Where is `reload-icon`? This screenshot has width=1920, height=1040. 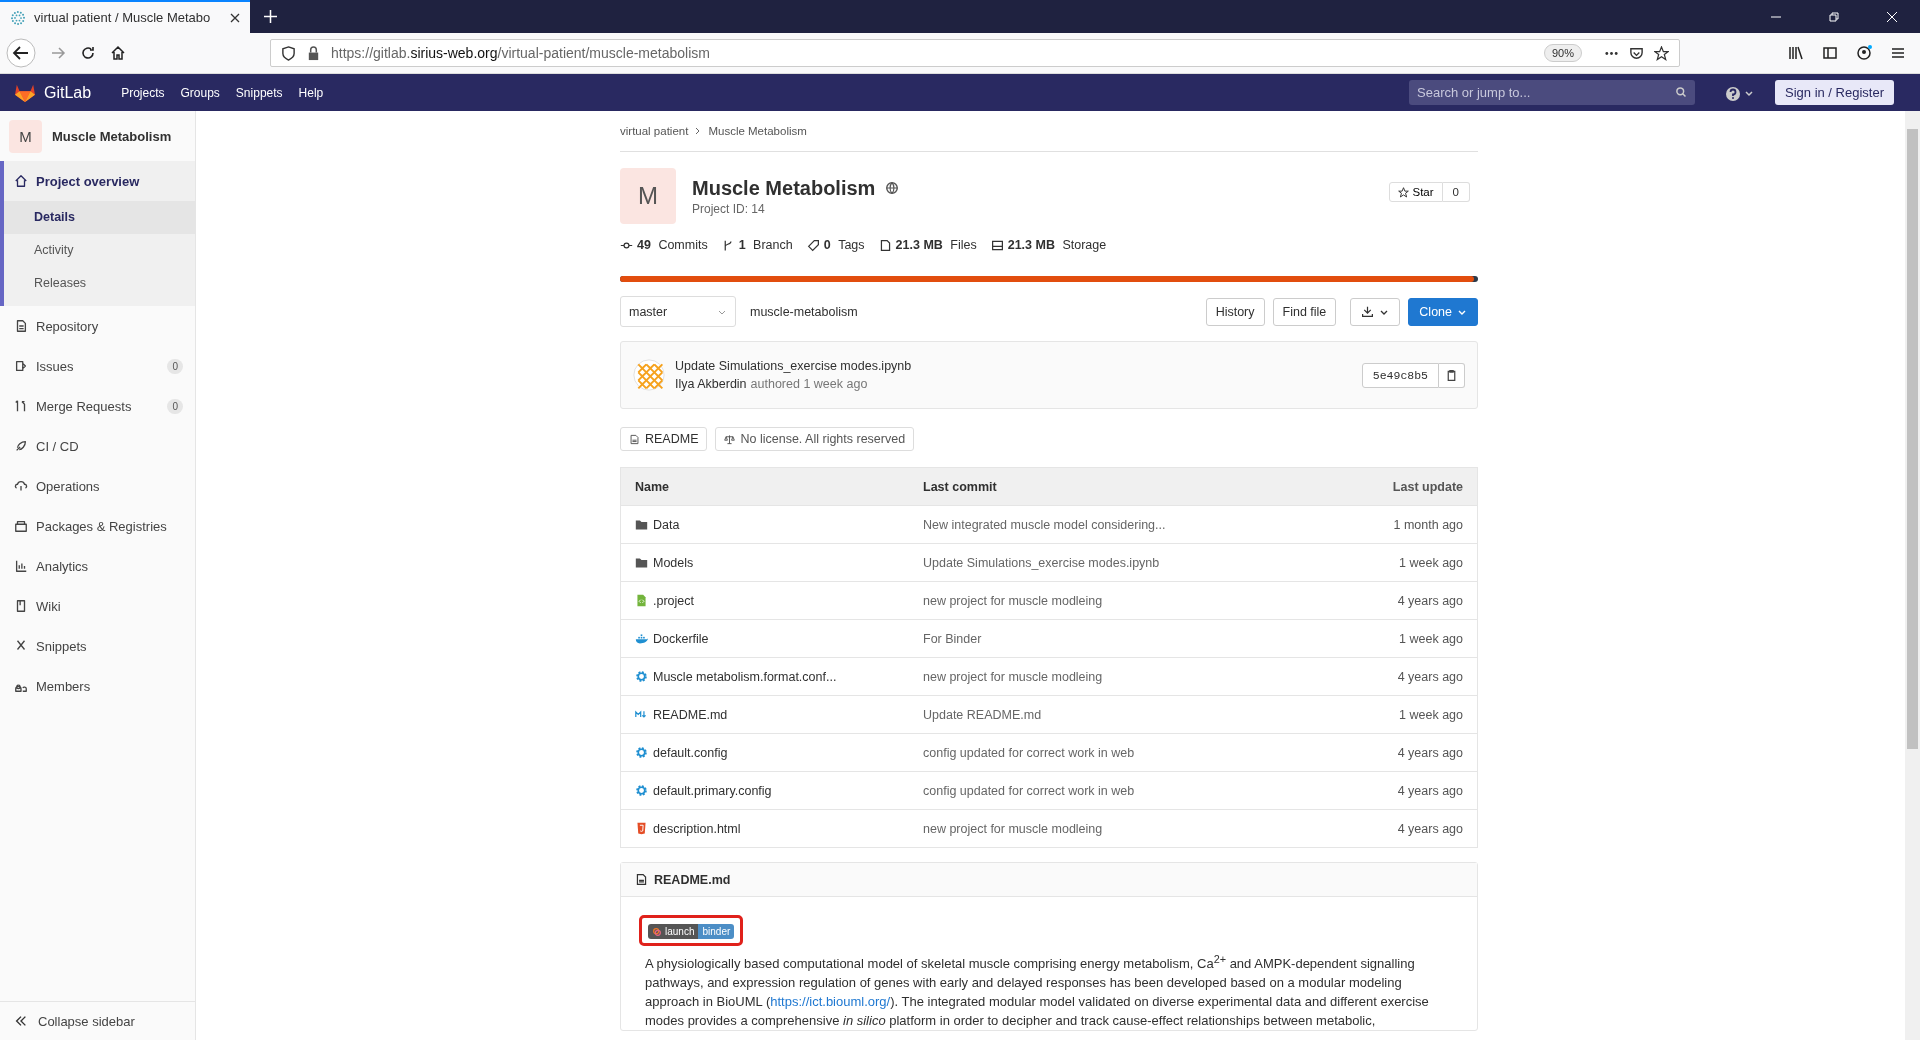 reload-icon is located at coordinates (88, 53).